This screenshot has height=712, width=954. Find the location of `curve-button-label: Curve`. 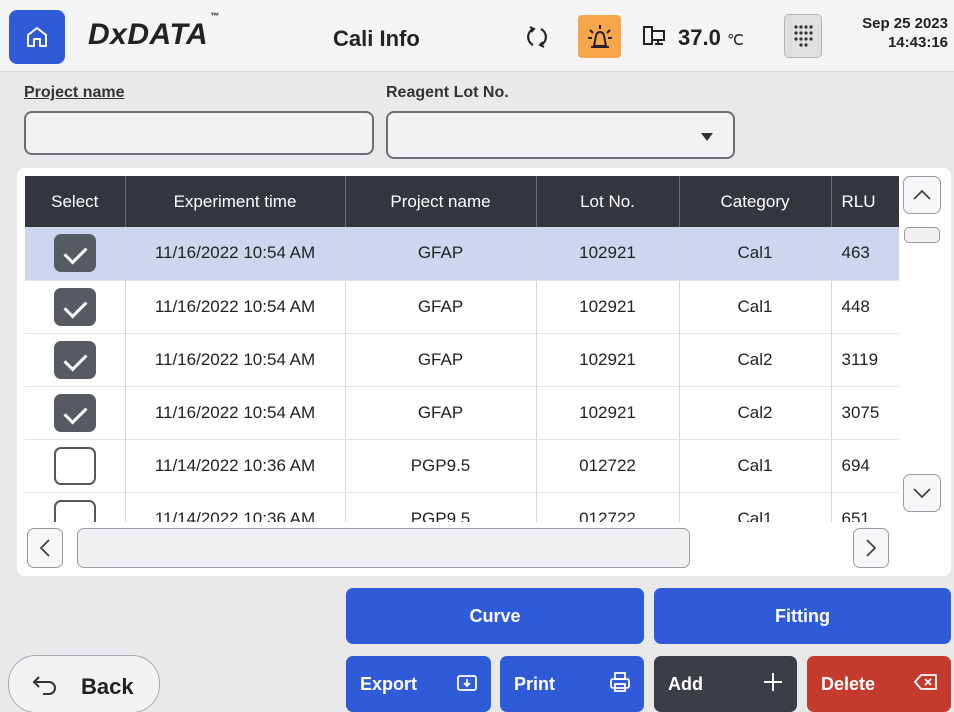

curve-button-label: Curve is located at coordinates (495, 615).